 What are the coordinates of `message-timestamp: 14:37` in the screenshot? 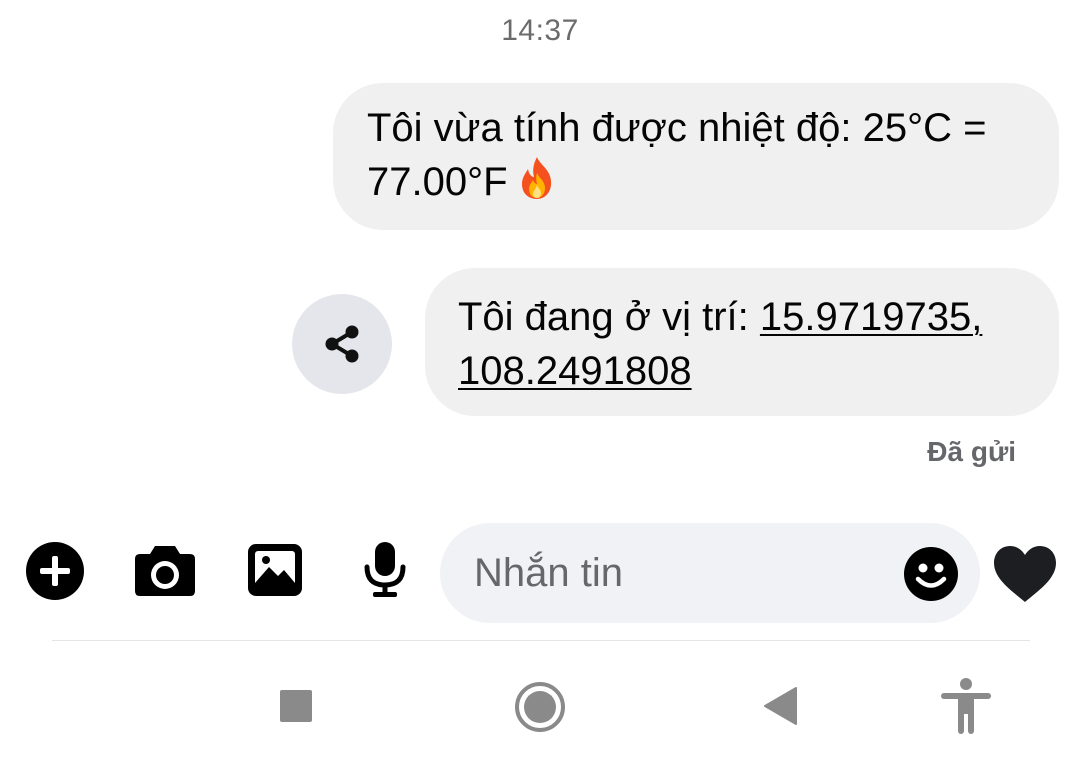 It's located at (540, 30).